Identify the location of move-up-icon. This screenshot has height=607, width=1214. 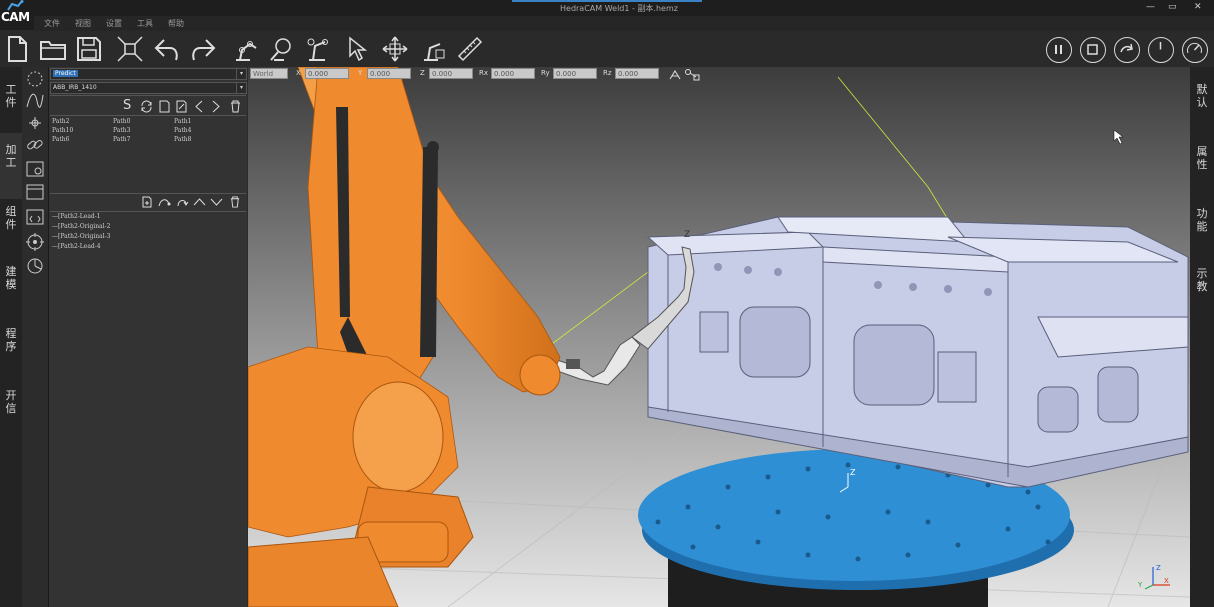
(199, 202).